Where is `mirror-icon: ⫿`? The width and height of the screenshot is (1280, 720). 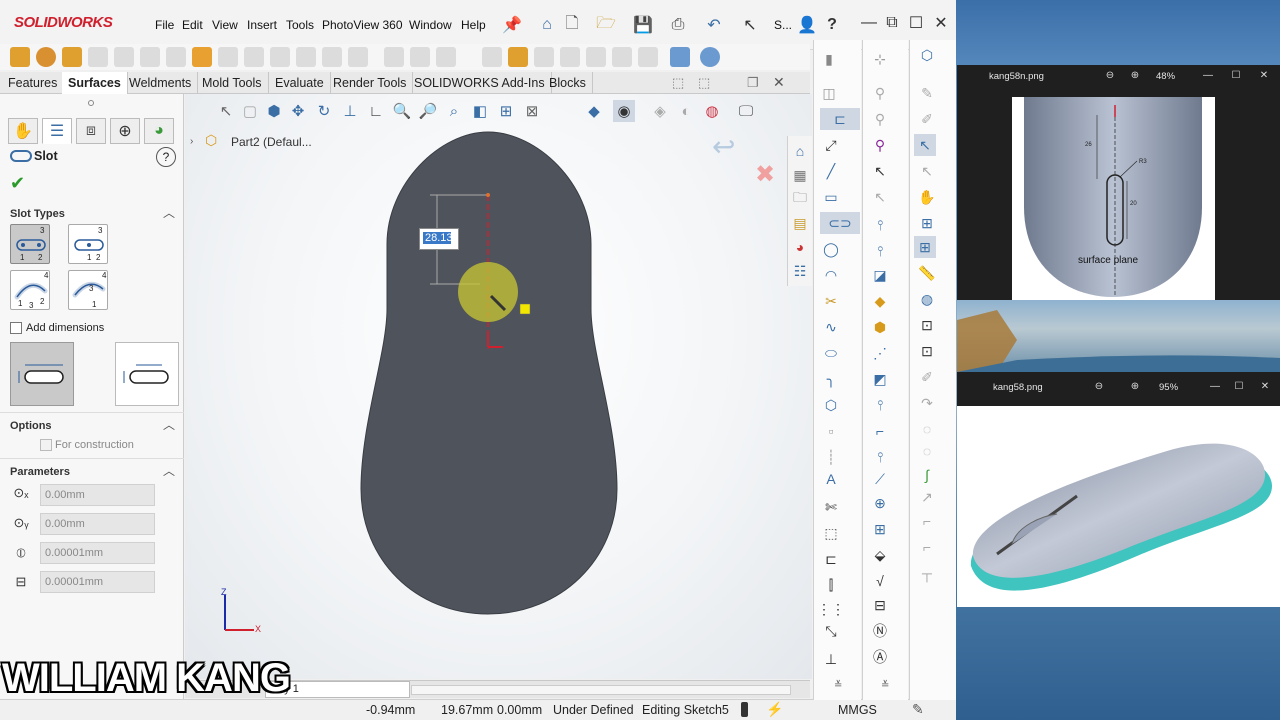 mirror-icon: ⫿ is located at coordinates (831, 585).